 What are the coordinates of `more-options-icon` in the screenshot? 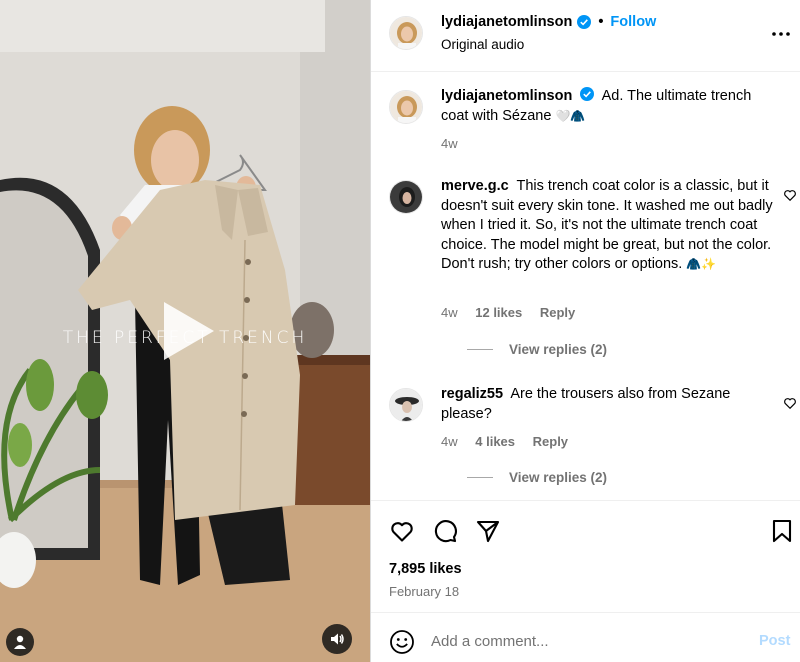 It's located at (781, 34).